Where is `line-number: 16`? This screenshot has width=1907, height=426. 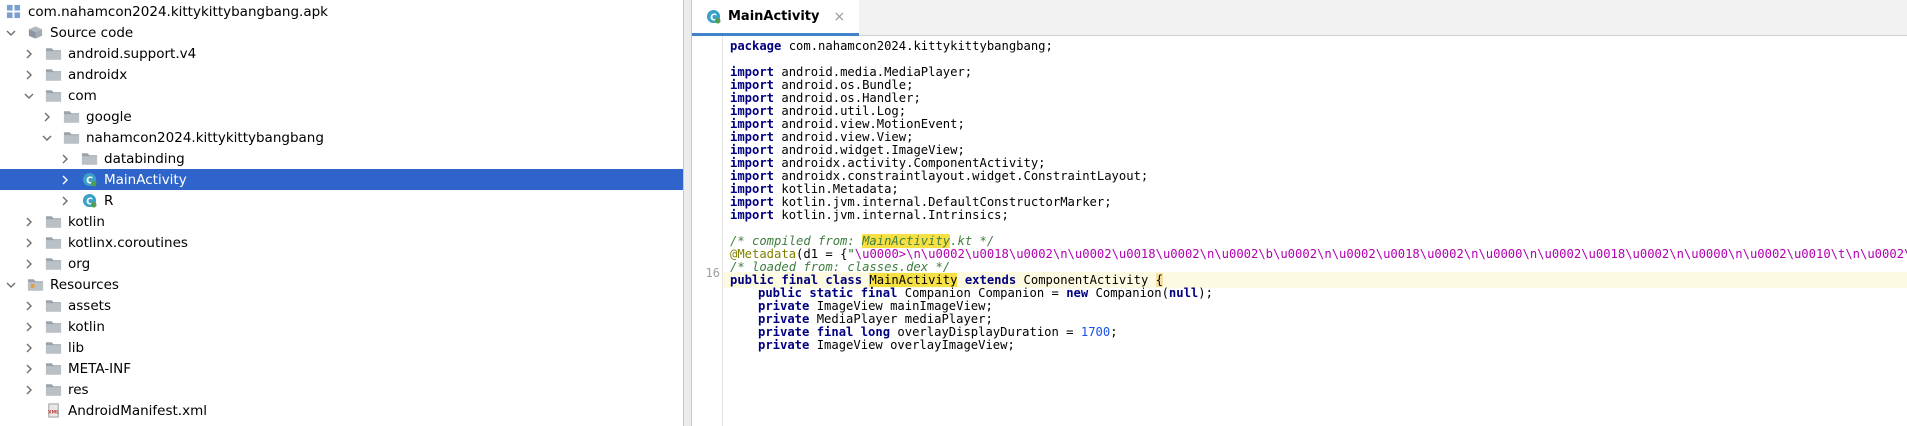 line-number: 16 is located at coordinates (712, 273).